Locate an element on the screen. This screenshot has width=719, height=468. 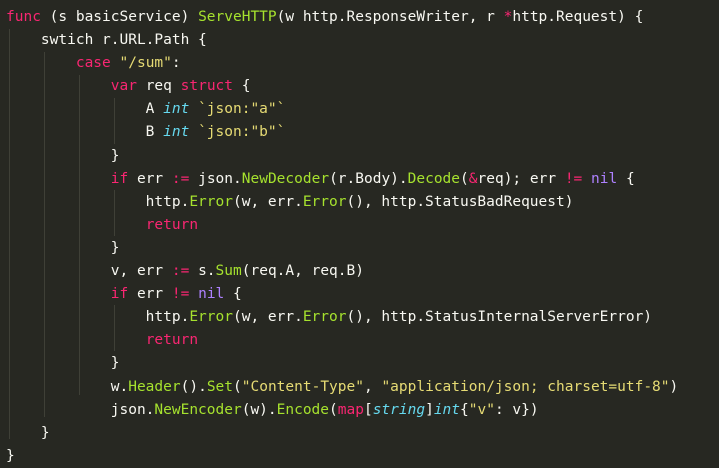
function-token: NewEncoder is located at coordinates (198, 409).